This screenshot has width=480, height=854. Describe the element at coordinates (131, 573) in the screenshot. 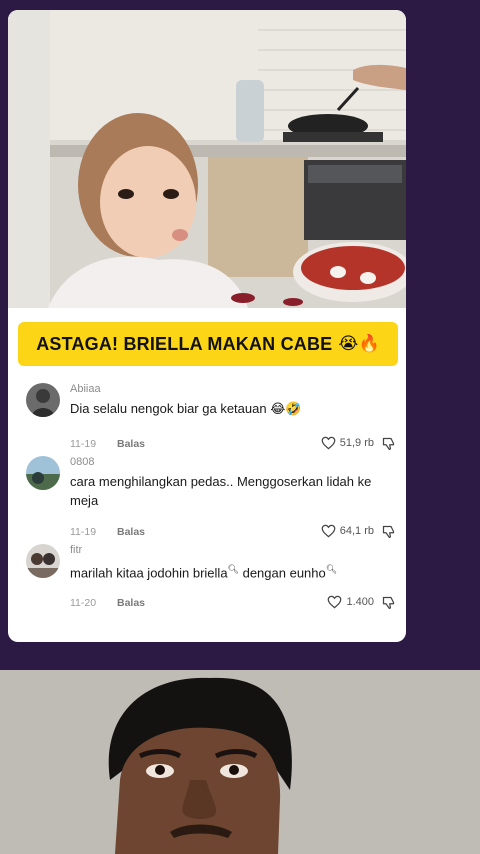

I see `comment-text-part: marilah kitaa jodohin` at that location.